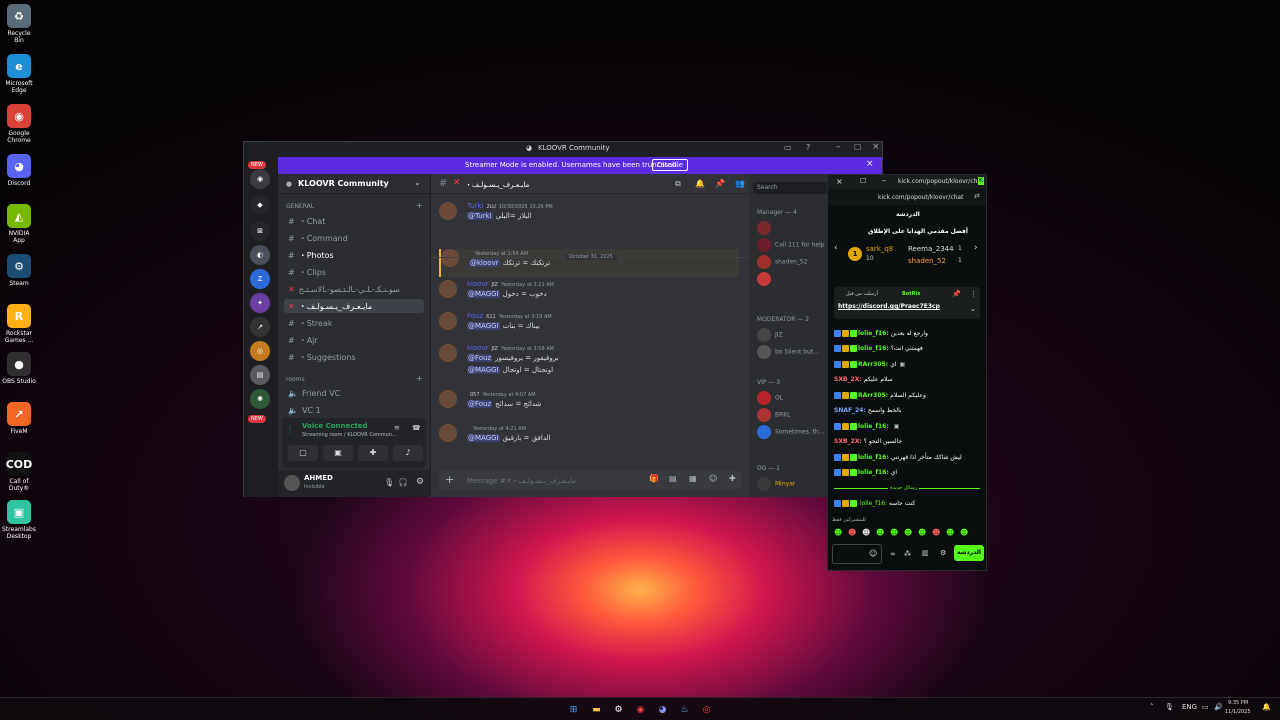 Image resolution: width=1280 pixels, height=720 pixels. I want to click on pinned-link: https://discord.gg/Praec7E3cp, so click(889, 306).